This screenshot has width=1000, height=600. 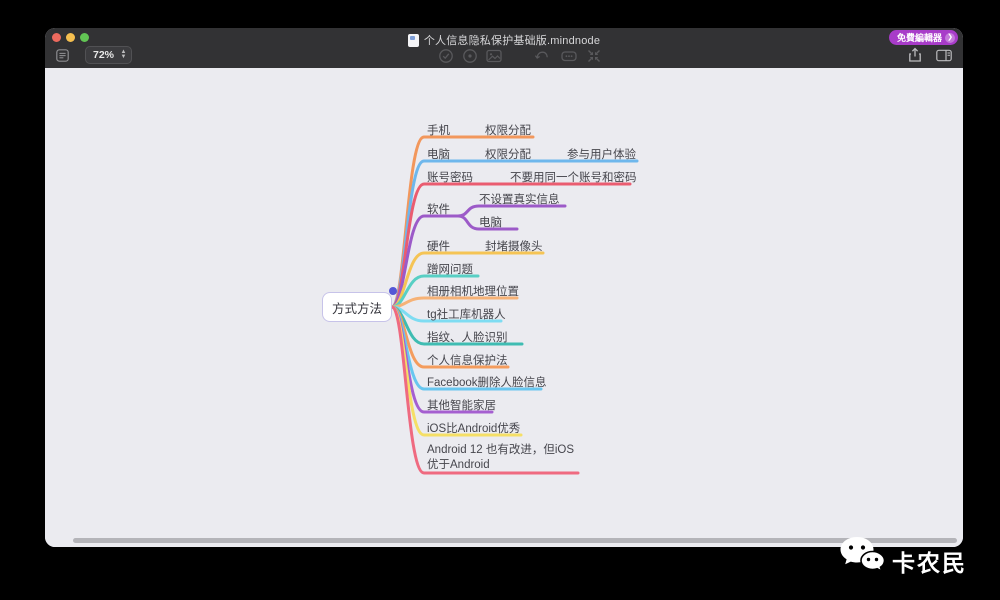 I want to click on branch-line-software-c1, so click(x=511, y=211).